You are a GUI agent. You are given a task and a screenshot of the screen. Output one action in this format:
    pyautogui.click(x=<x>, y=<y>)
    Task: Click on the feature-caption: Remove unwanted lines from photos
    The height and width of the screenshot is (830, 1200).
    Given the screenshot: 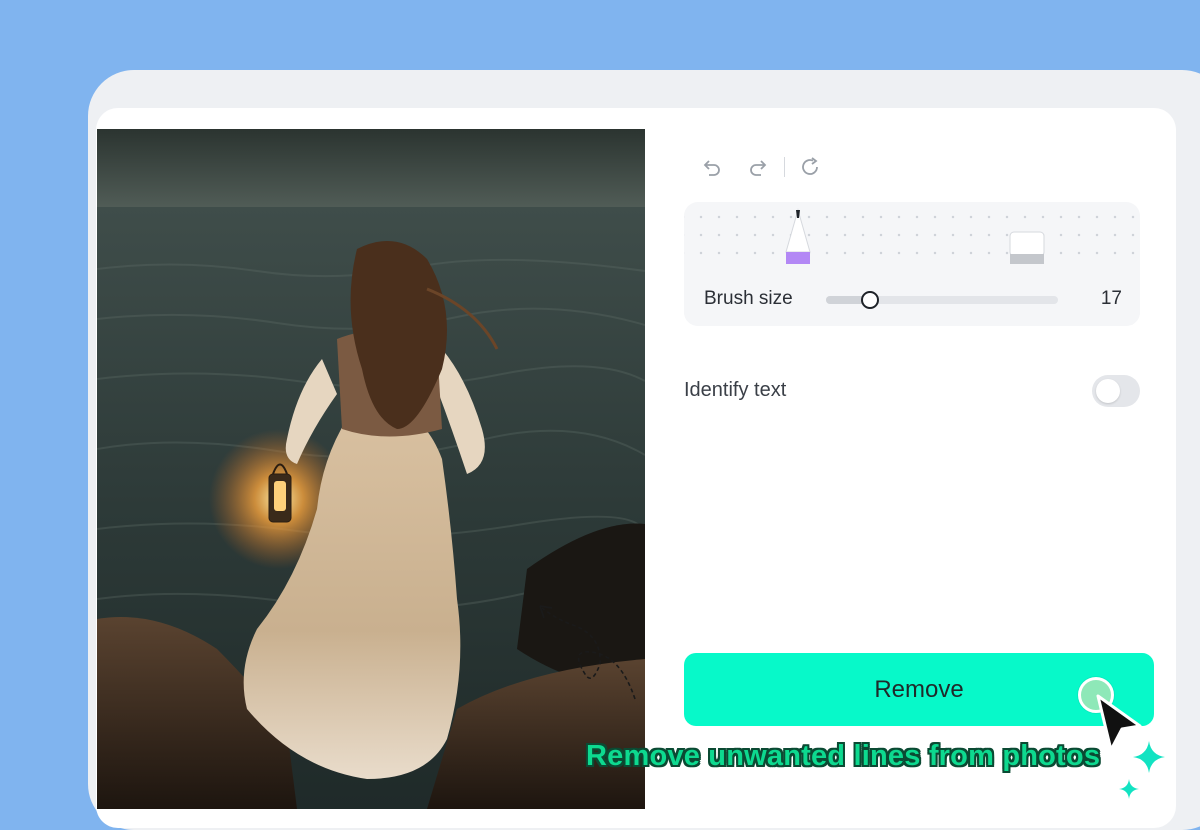 What is the action you would take?
    pyautogui.click(x=843, y=756)
    